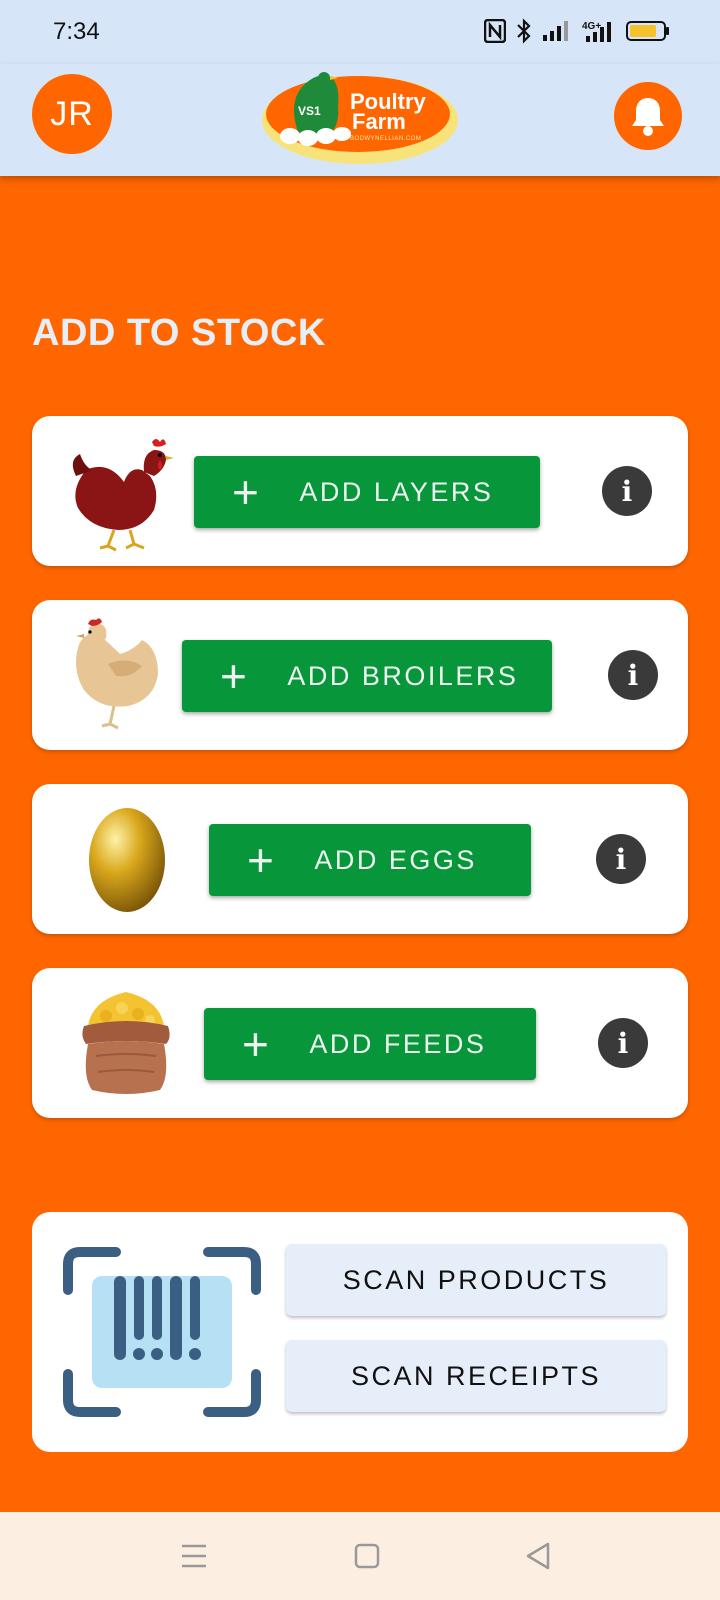  I want to click on menu-icon, so click(194, 1556).